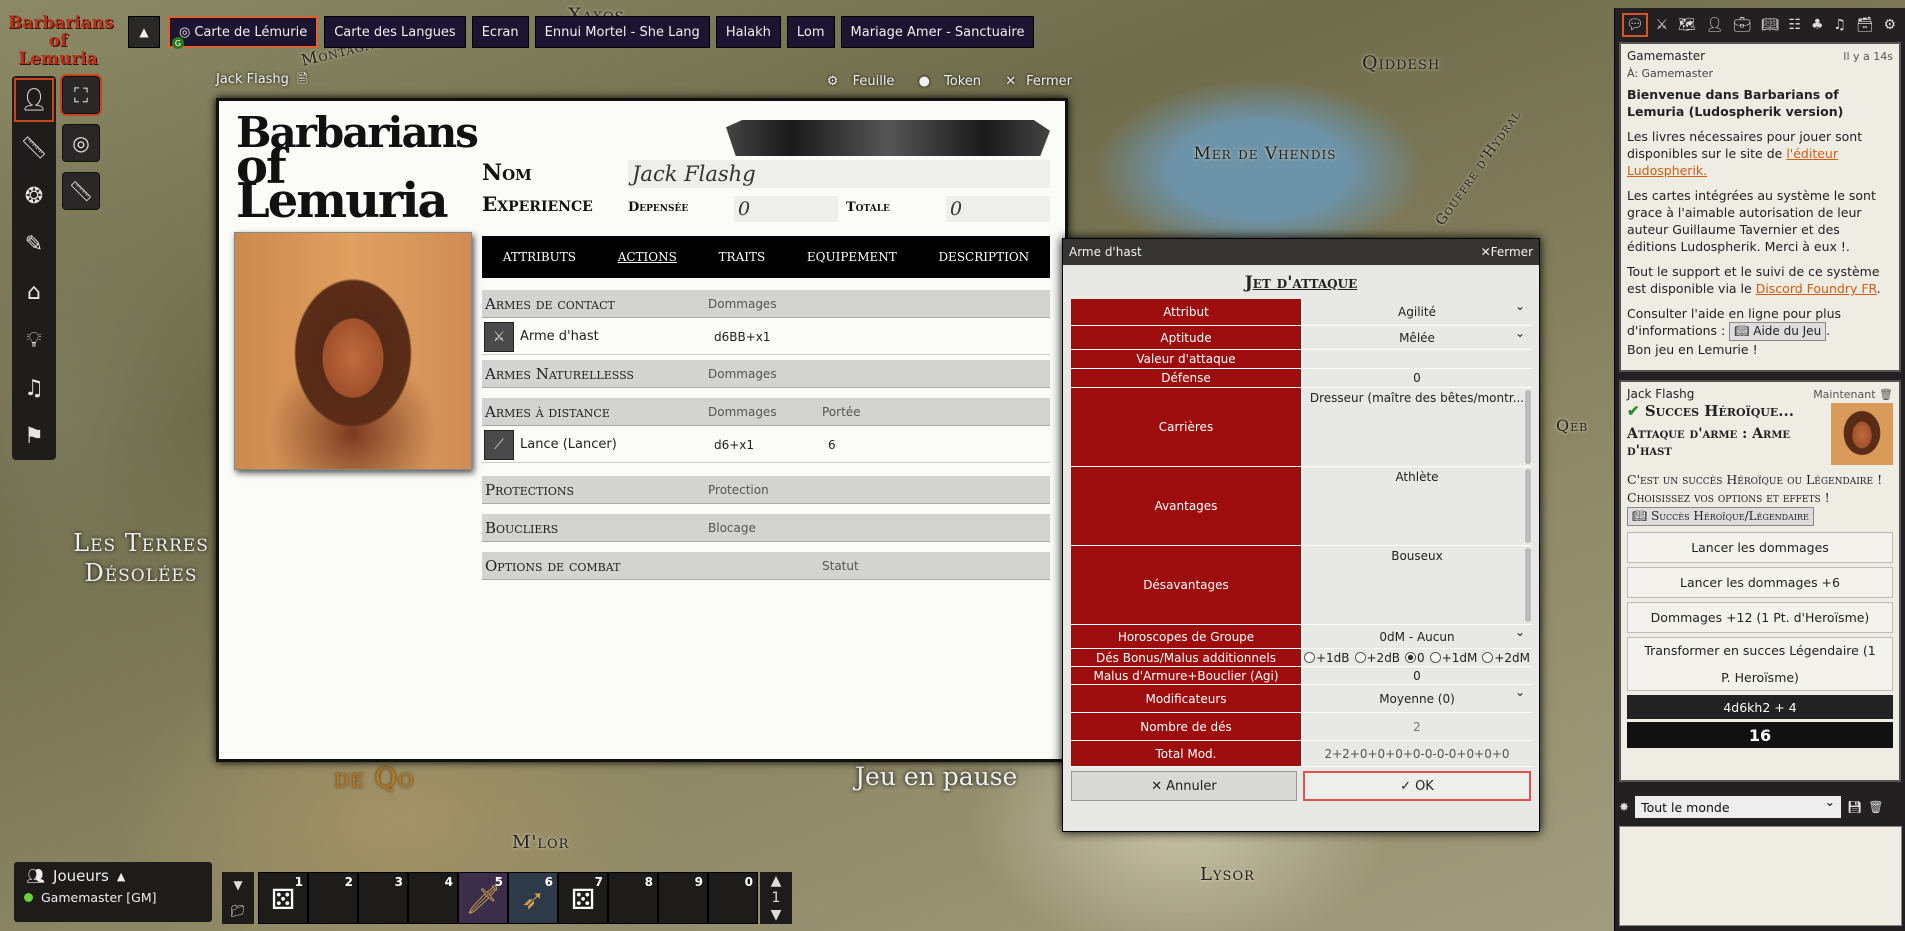  I want to click on radio-plus1dm: +1dM, so click(1454, 658).